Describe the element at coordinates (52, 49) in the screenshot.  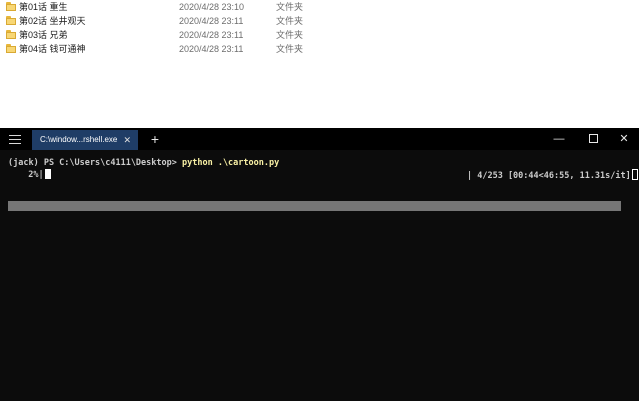
I see `folder-name: 第04话 钱可通神` at that location.